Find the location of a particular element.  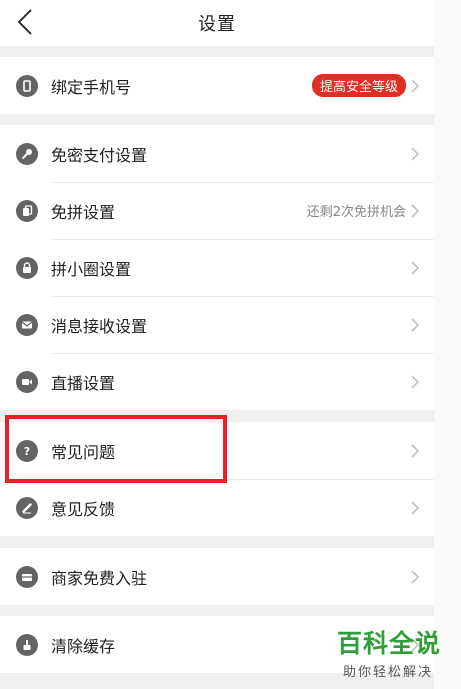

pencil-icon is located at coordinates (27, 507).